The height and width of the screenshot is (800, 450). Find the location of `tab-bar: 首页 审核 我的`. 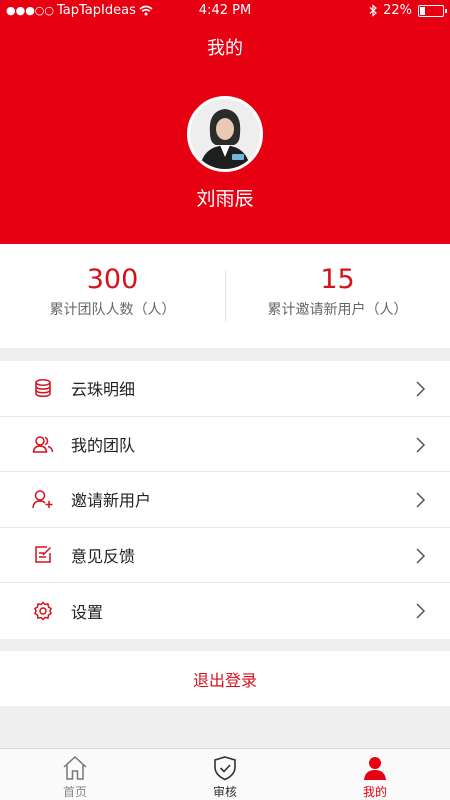

tab-bar: 首页 审核 我的 is located at coordinates (225, 774).